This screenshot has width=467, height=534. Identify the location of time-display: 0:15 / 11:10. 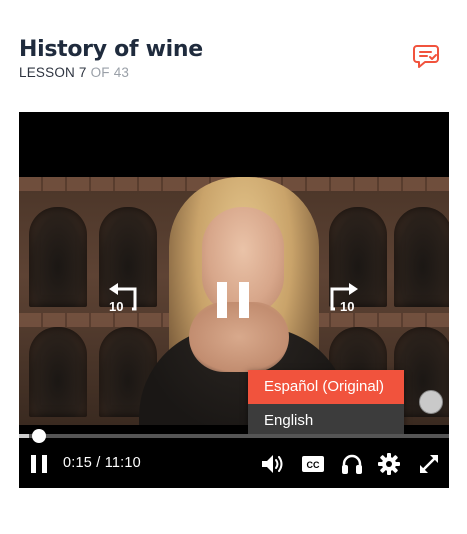
(102, 463).